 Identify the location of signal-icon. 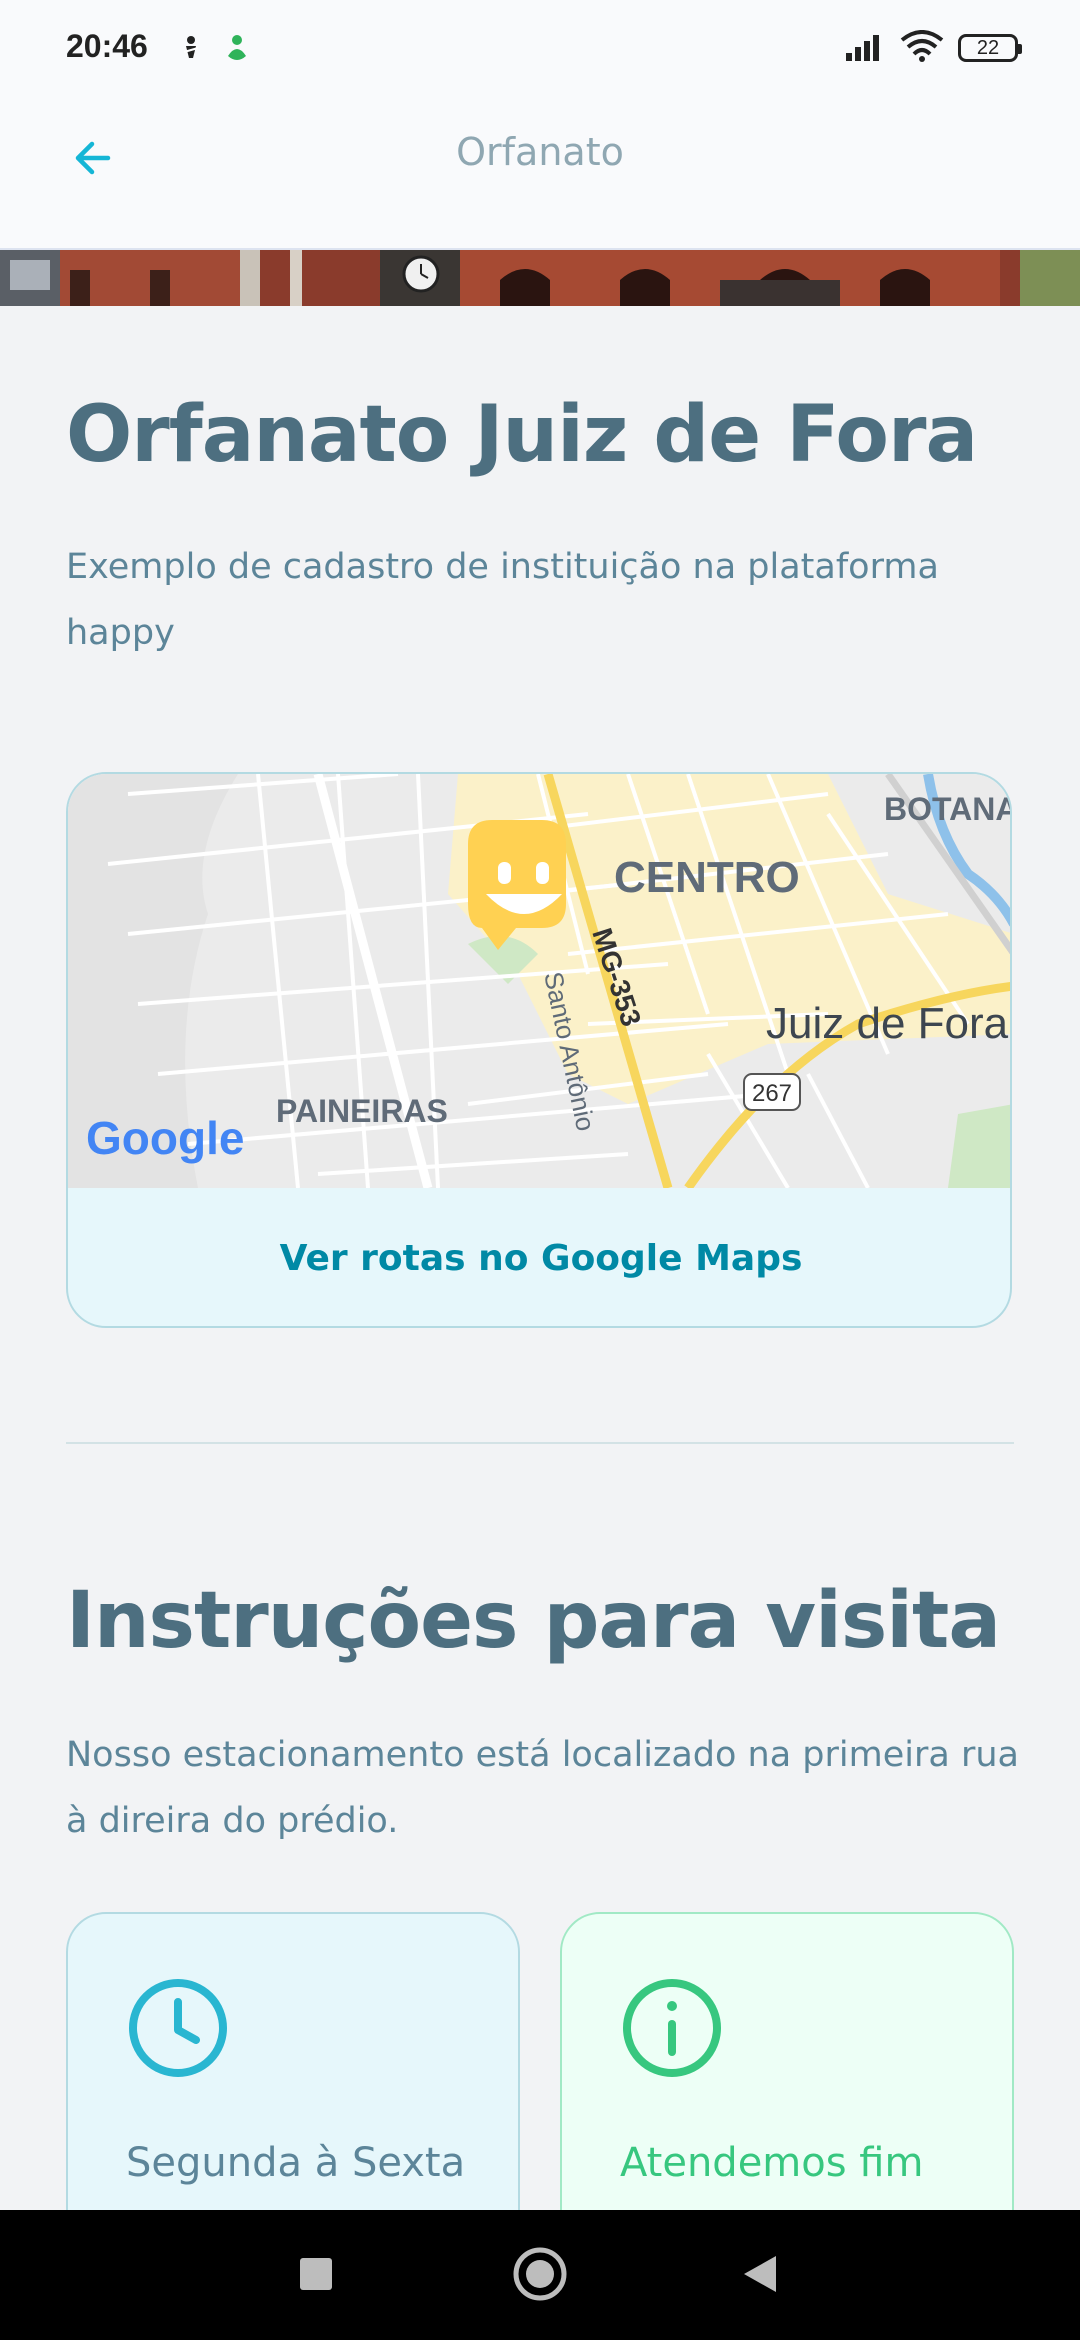
(866, 48).